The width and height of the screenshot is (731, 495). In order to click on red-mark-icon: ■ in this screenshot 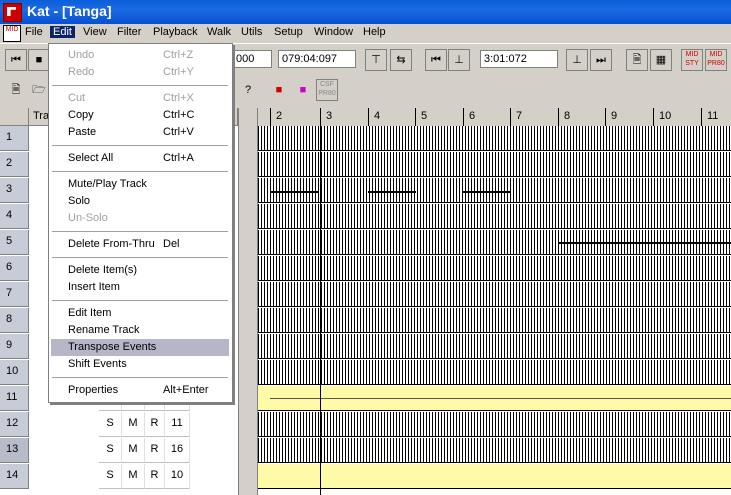, I will do `click(279, 90)`.